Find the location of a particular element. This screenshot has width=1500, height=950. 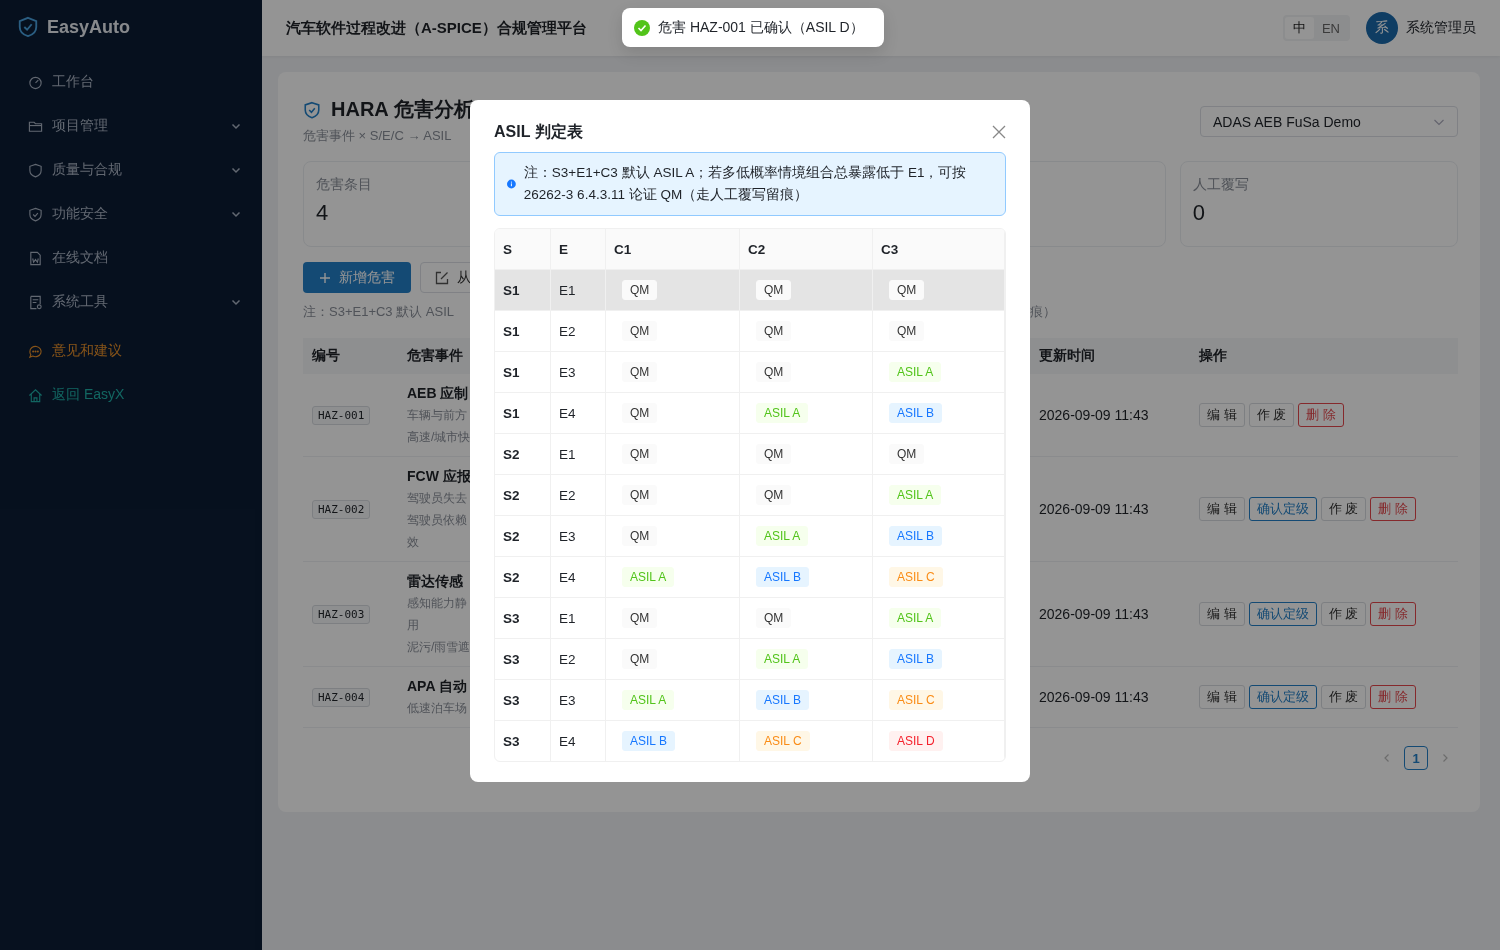

previous-page-icon is located at coordinates (1387, 758).